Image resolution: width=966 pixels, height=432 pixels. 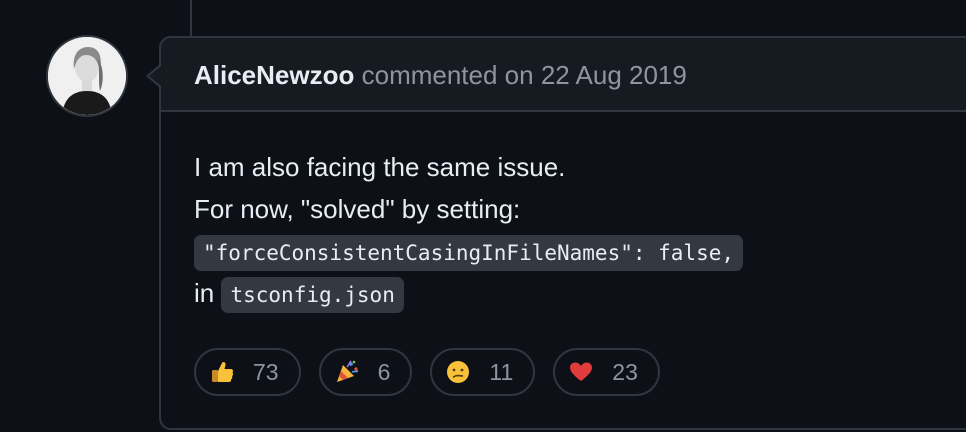 I want to click on red-heart-icon, so click(x=581, y=371).